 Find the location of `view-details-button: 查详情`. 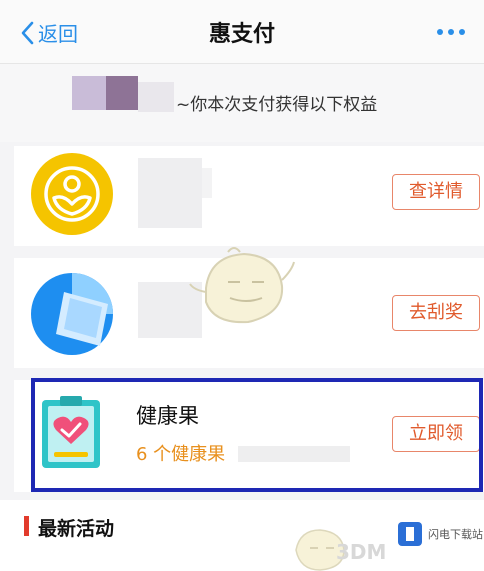

view-details-button: 查详情 is located at coordinates (436, 192).